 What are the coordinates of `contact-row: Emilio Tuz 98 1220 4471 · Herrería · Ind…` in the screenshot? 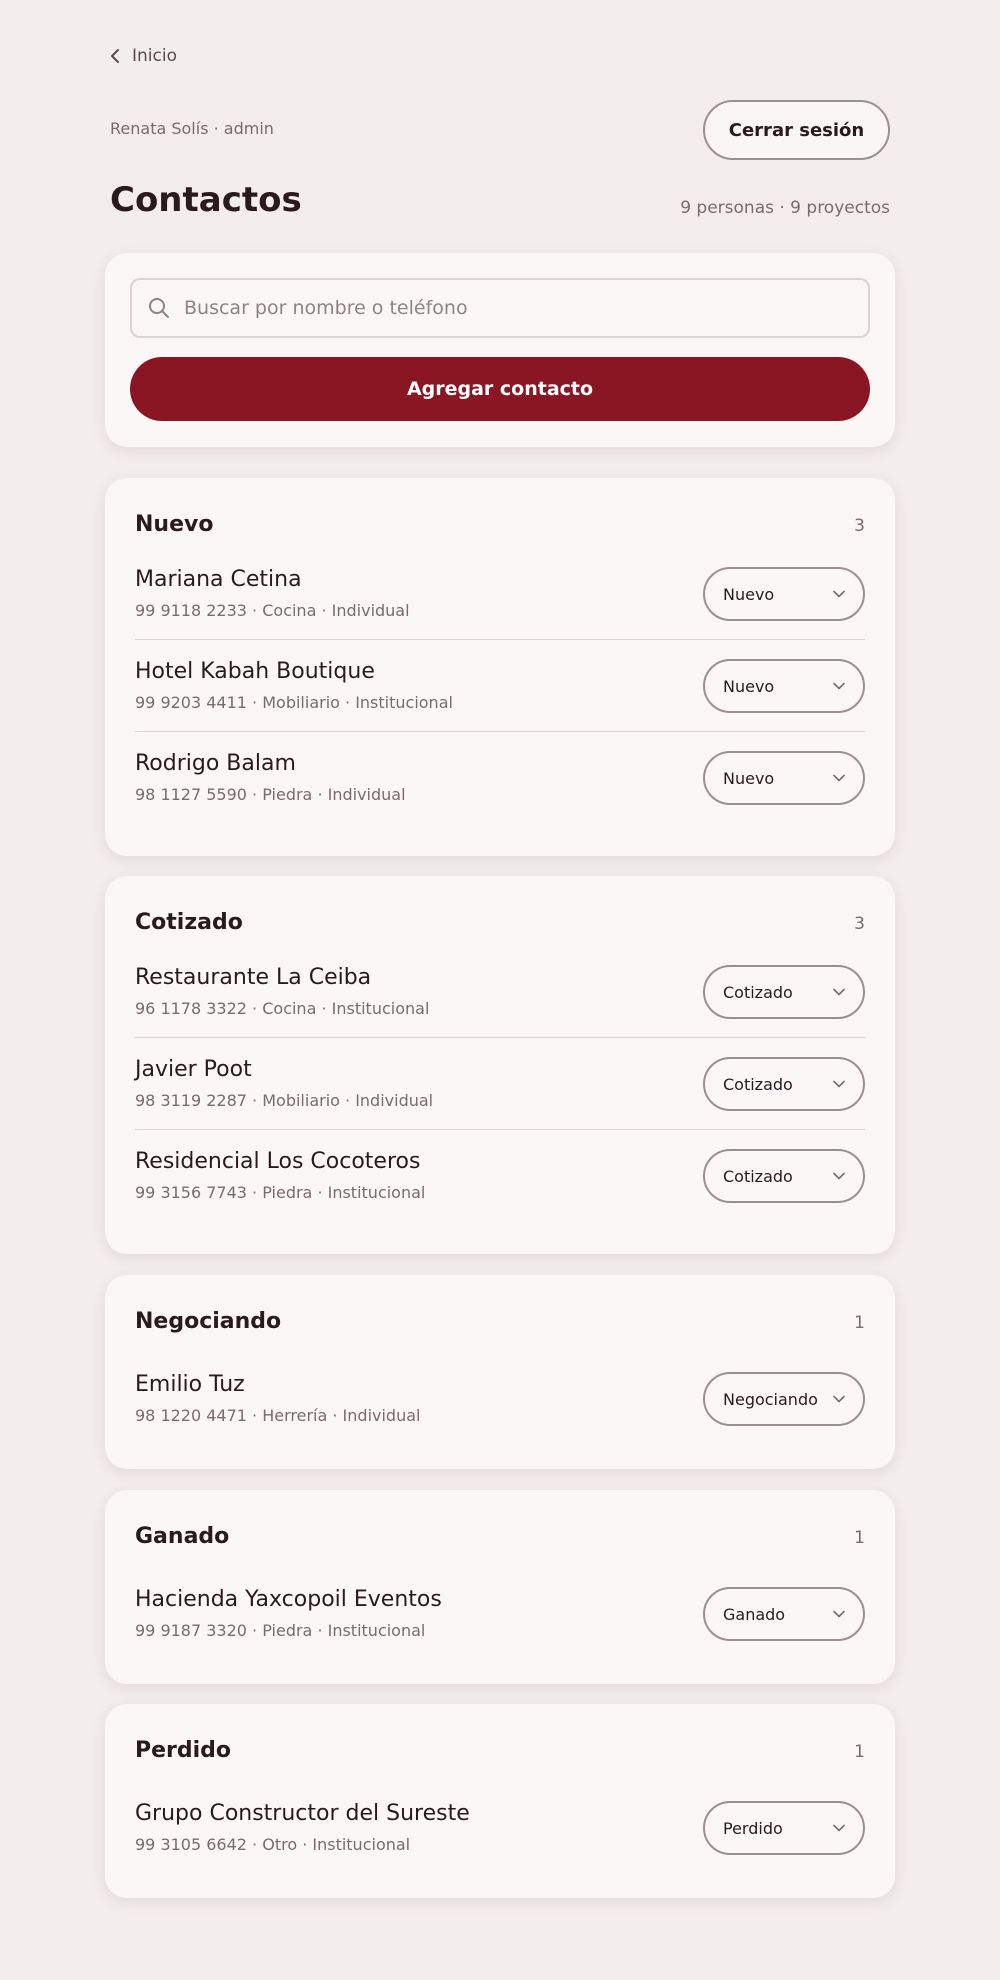 It's located at (500, 1399).